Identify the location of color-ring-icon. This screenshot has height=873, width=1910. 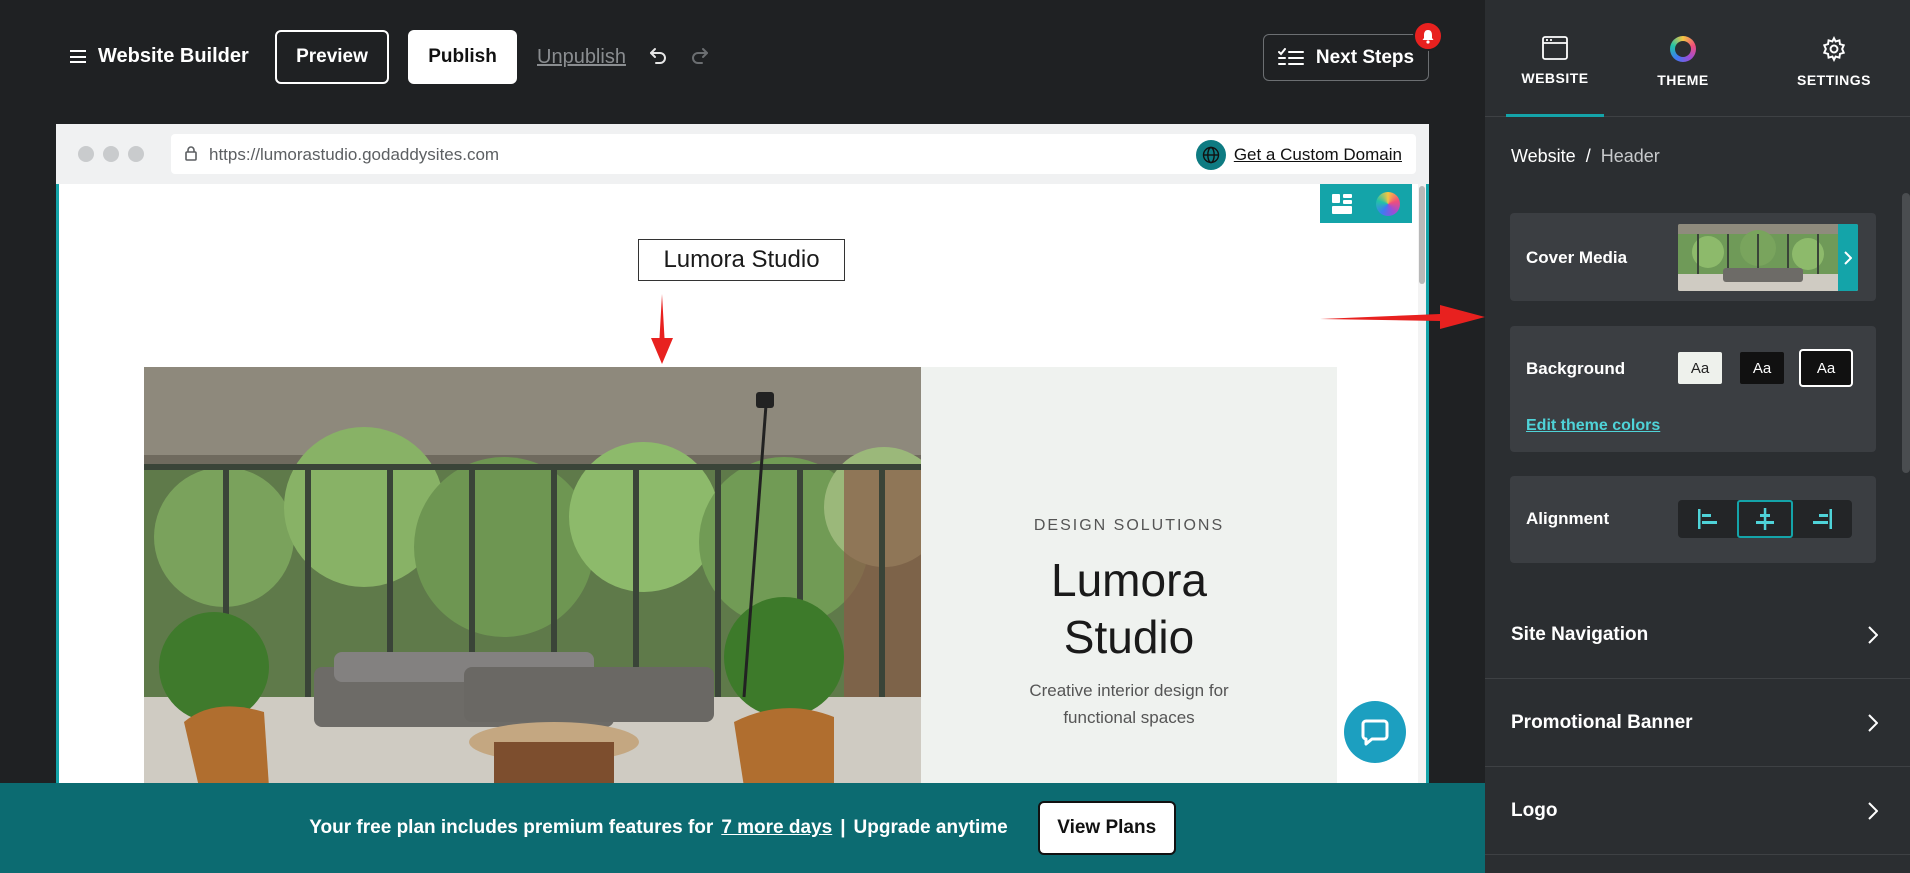
(1683, 49).